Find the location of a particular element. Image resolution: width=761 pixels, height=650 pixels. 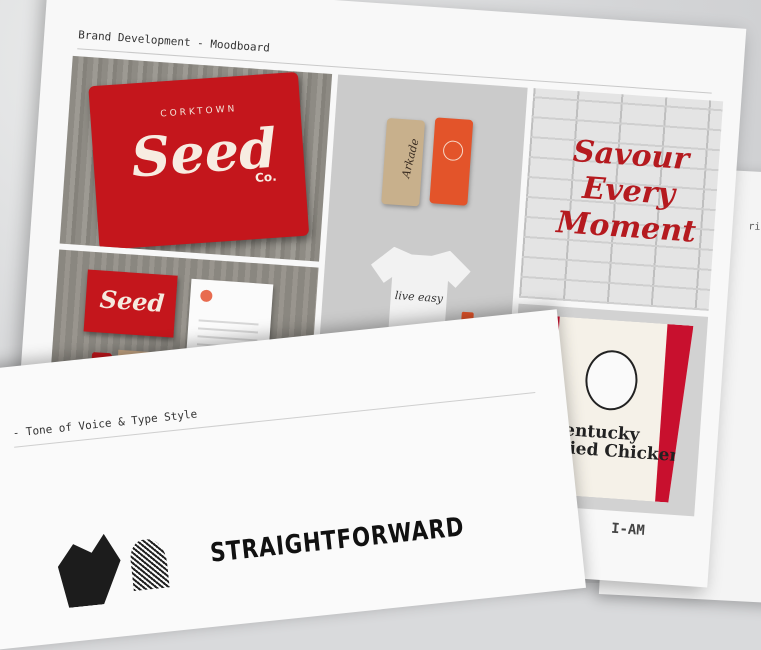

kraft-tag-image: Arkade is located at coordinates (403, 162).